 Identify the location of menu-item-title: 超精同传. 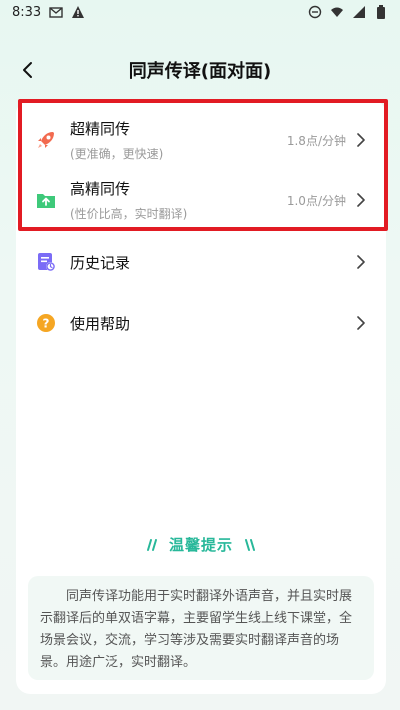
(100, 129).